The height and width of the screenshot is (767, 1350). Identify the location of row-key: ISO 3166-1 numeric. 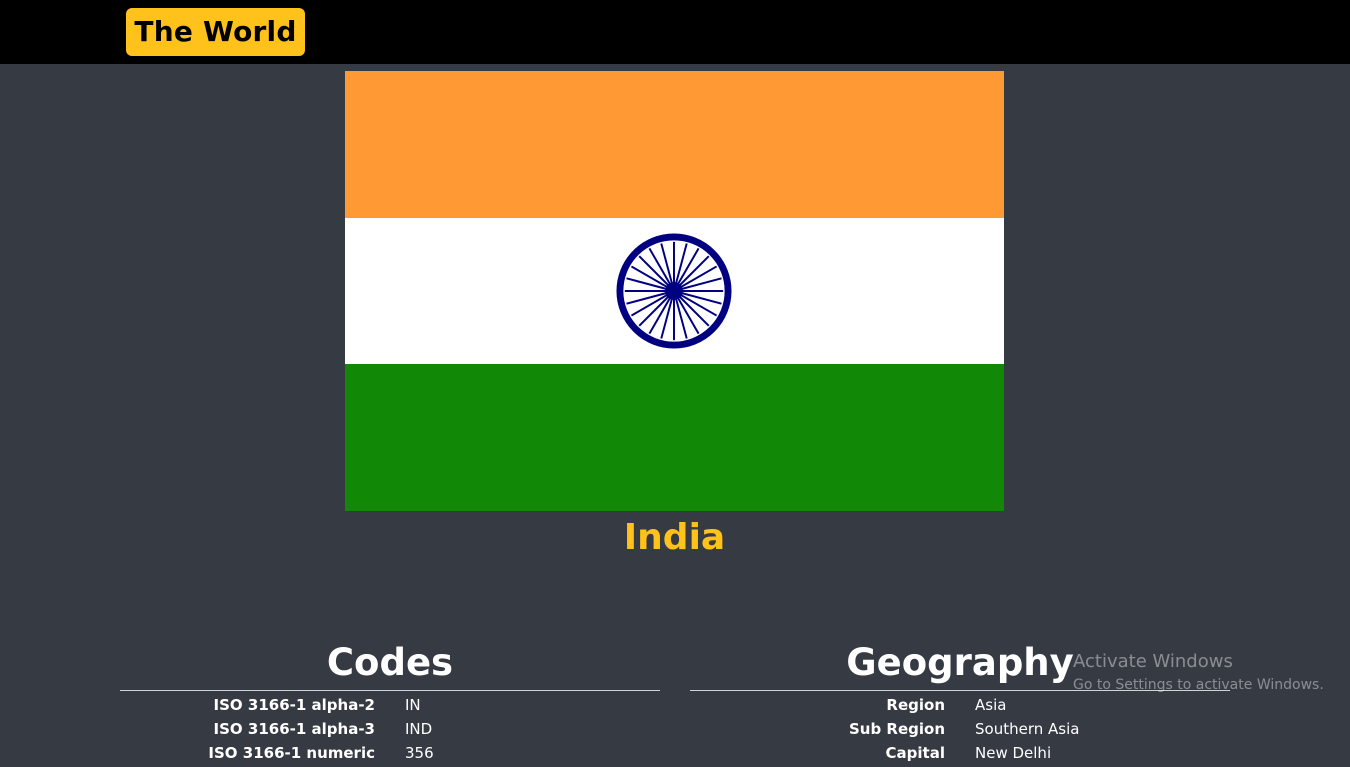
(291, 753).